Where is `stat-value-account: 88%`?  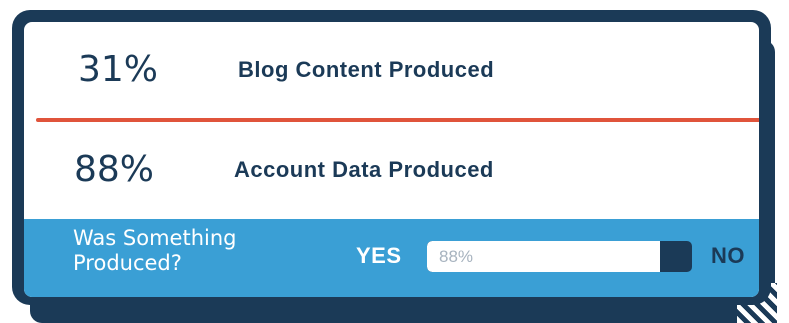
stat-value-account: 88% is located at coordinates (114, 169).